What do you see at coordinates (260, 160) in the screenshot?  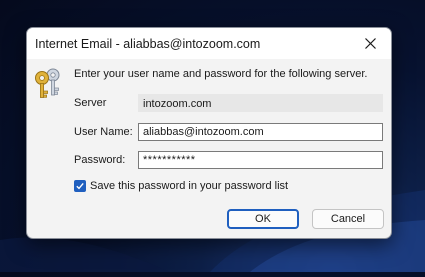 I see `password-input` at bounding box center [260, 160].